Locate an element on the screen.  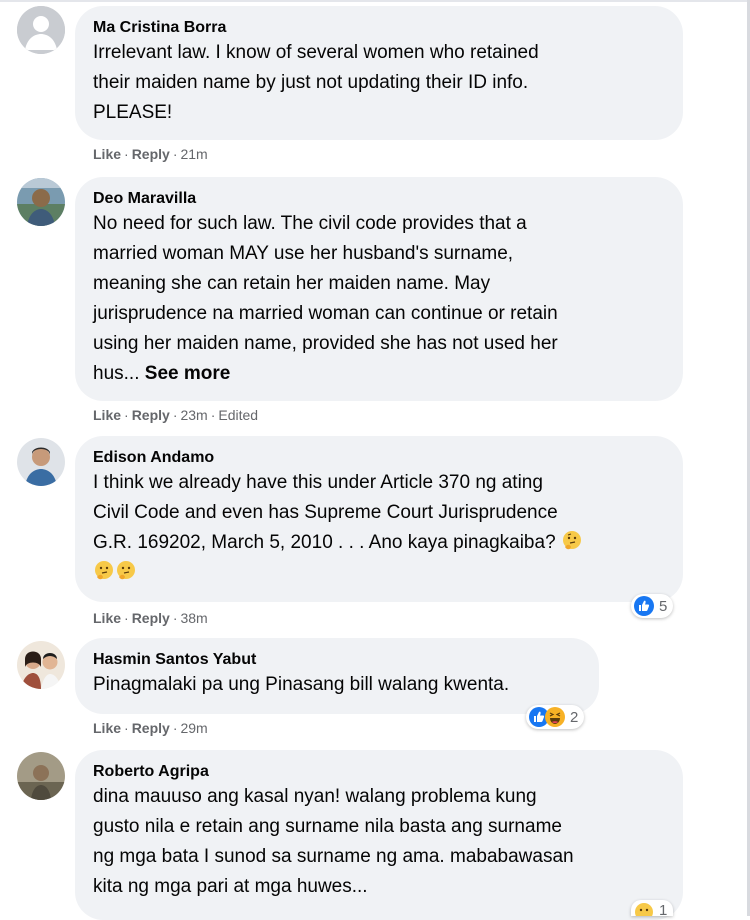
comment-author: Edison Andamo is located at coordinates (378, 458).